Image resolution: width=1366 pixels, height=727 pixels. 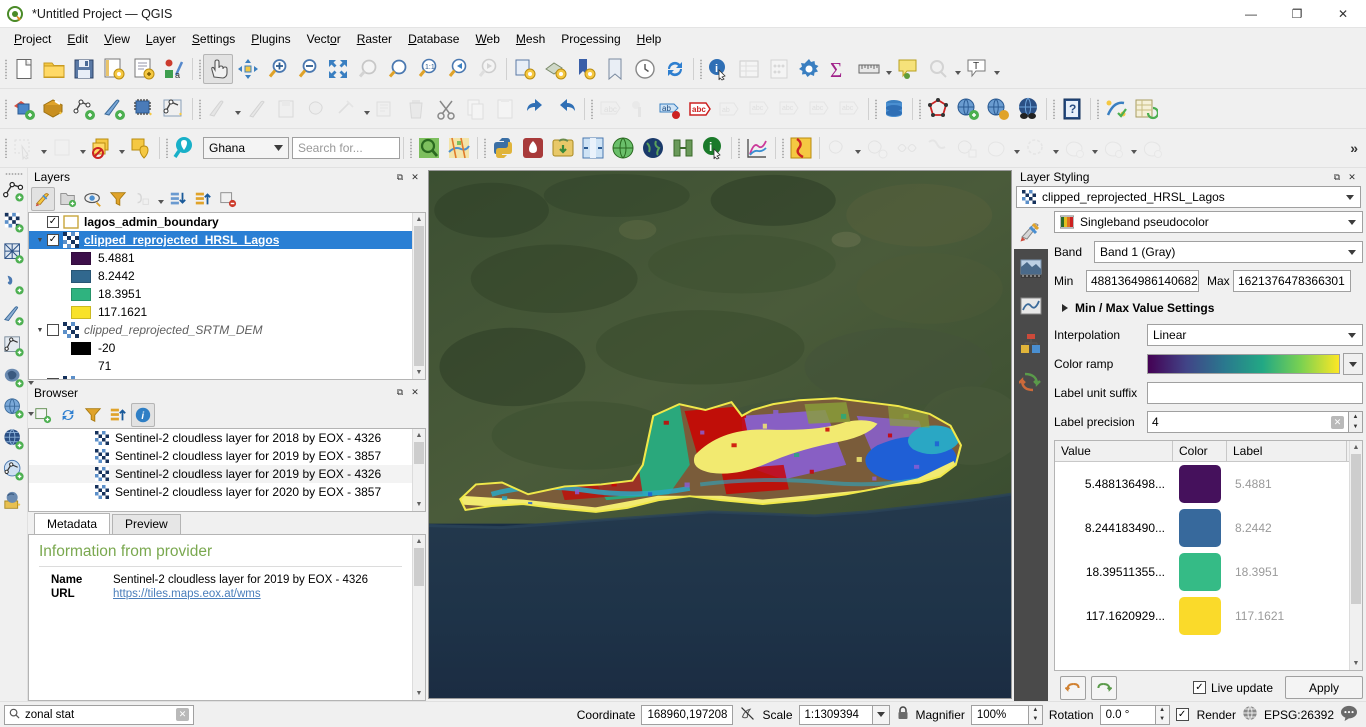 I want to click on add-postgis-layer-icon, so click(x=144, y=109).